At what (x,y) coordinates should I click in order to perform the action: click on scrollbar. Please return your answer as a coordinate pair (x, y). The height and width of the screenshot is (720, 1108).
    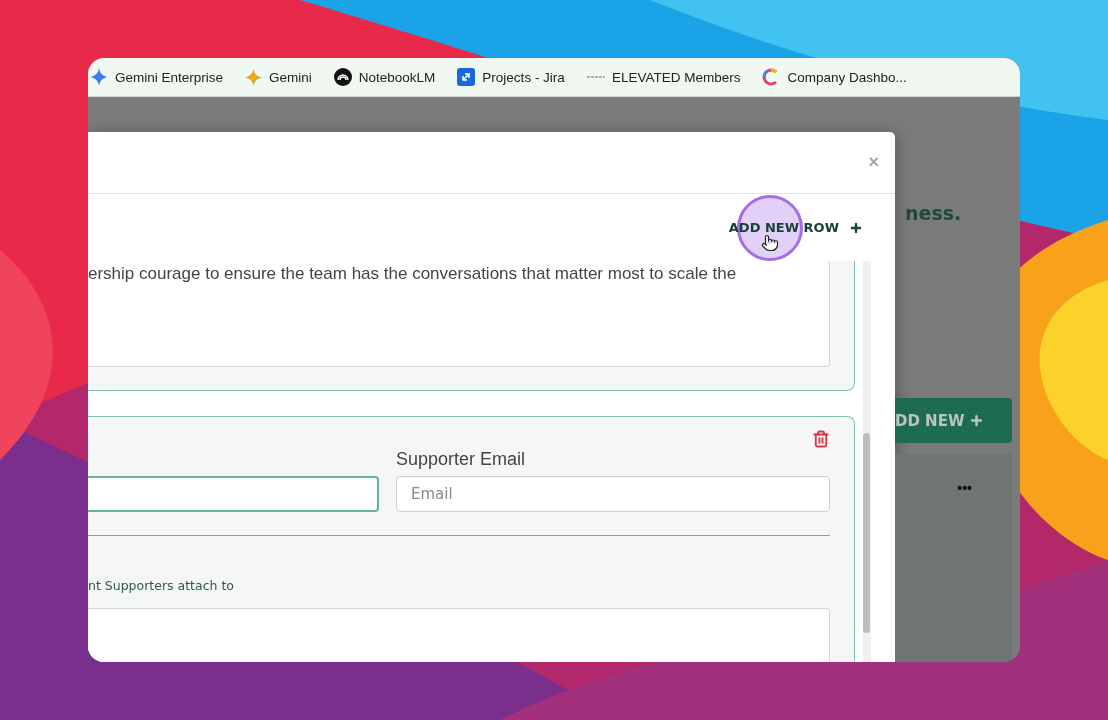
    Looking at the image, I should click on (867, 461).